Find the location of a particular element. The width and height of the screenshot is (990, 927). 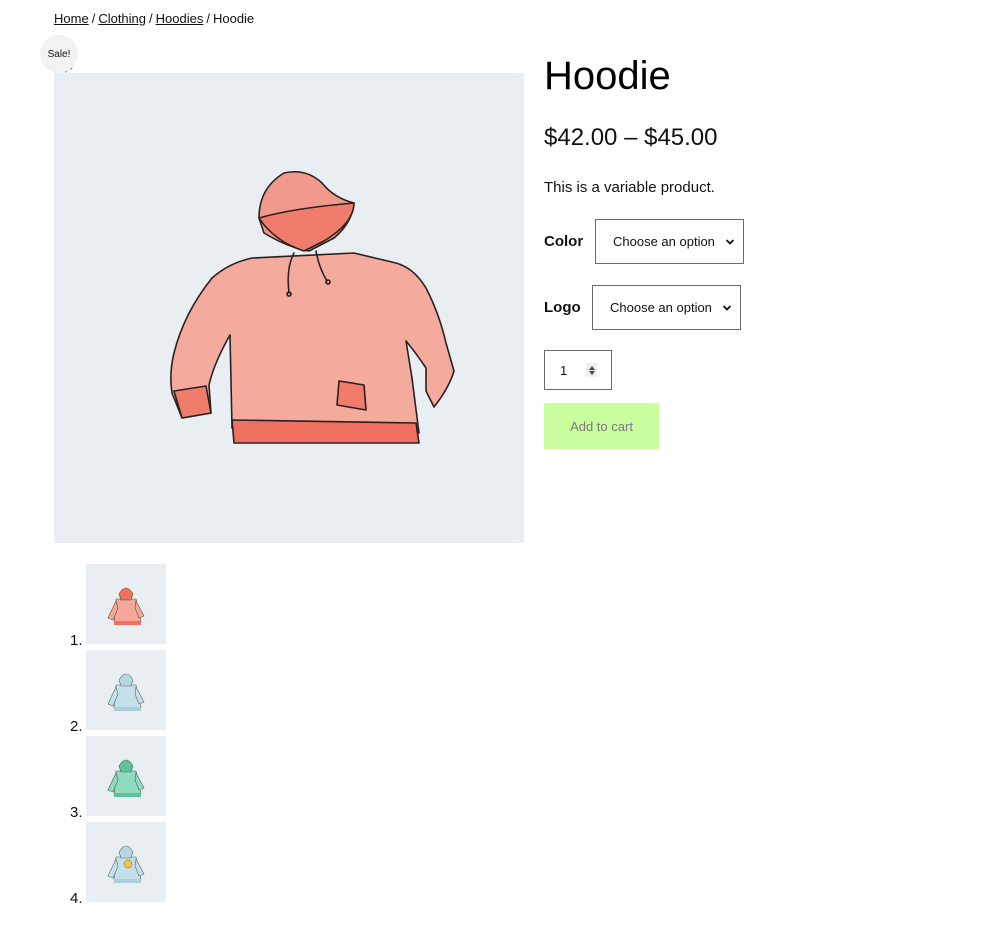

stepper-down-icon is located at coordinates (591, 372).